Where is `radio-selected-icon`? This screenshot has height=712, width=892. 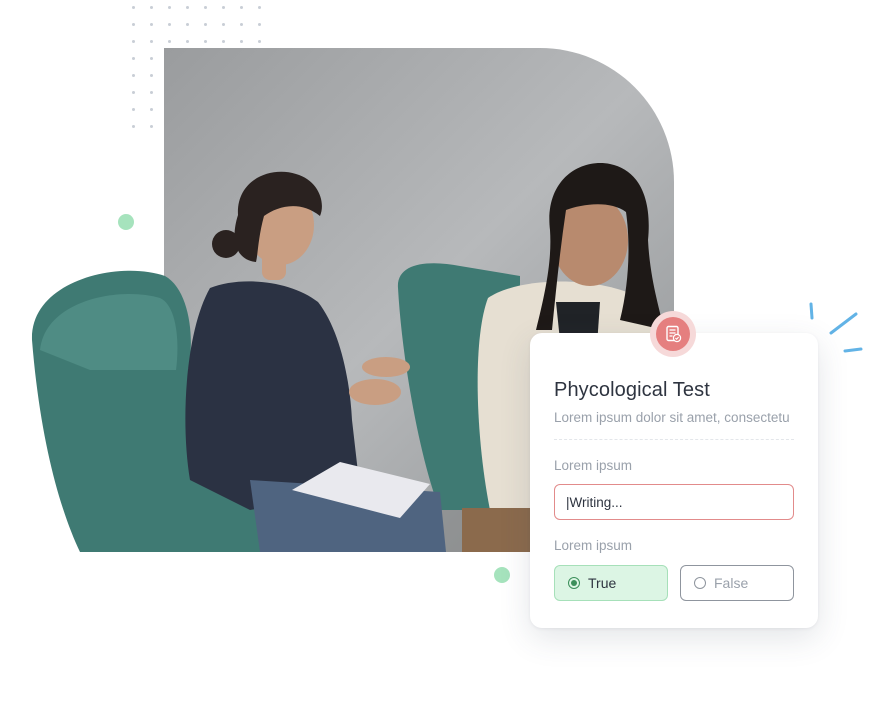 radio-selected-icon is located at coordinates (574, 583).